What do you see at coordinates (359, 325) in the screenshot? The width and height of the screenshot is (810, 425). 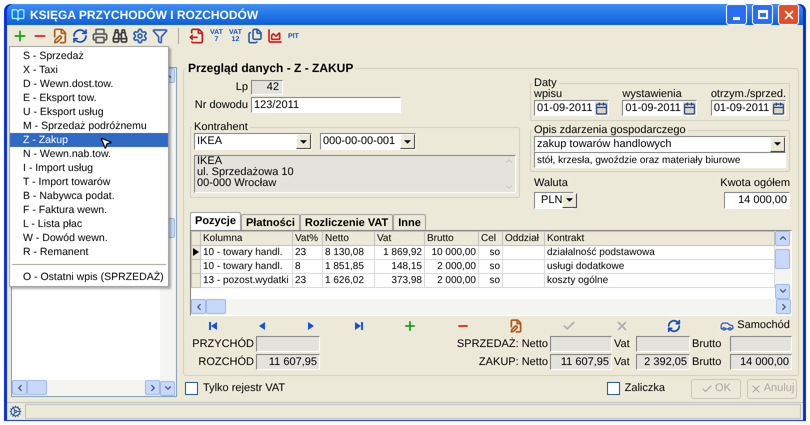 I see `last-record-icon` at bounding box center [359, 325].